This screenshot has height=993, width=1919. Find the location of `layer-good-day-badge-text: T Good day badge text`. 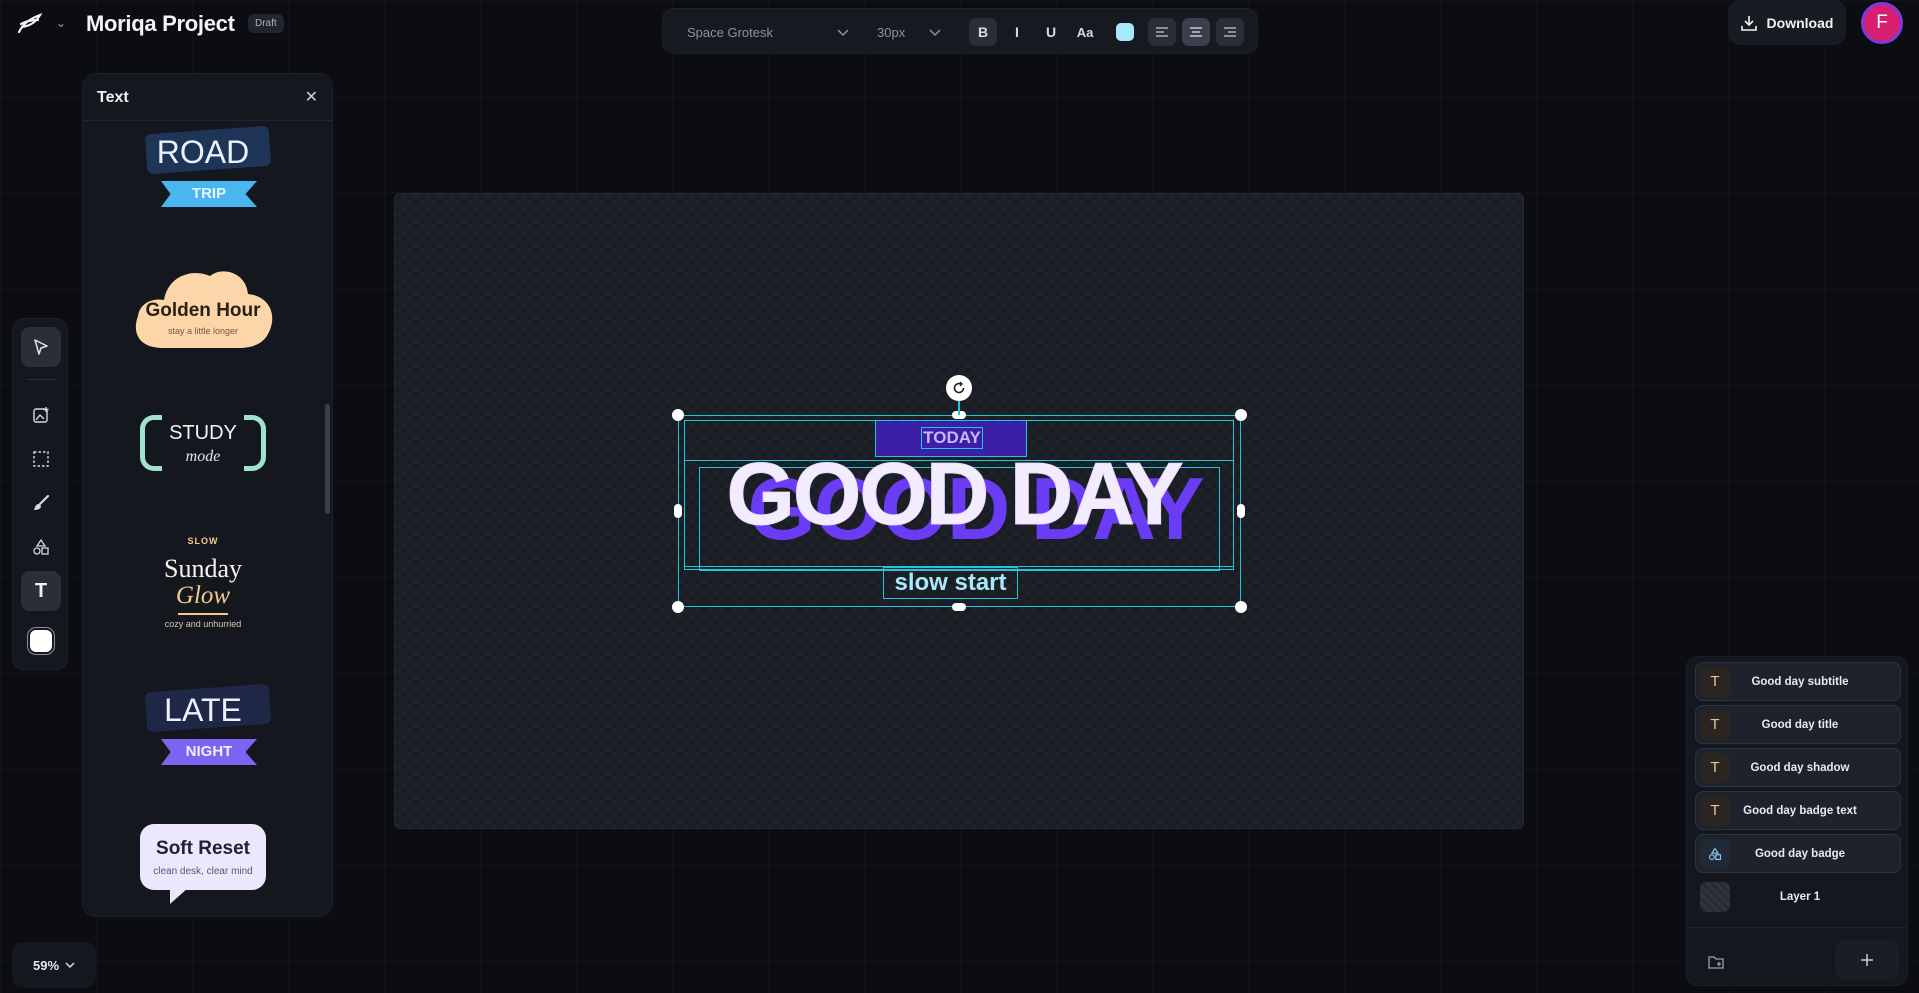

layer-good-day-badge-text: T Good day badge text is located at coordinates (1798, 810).